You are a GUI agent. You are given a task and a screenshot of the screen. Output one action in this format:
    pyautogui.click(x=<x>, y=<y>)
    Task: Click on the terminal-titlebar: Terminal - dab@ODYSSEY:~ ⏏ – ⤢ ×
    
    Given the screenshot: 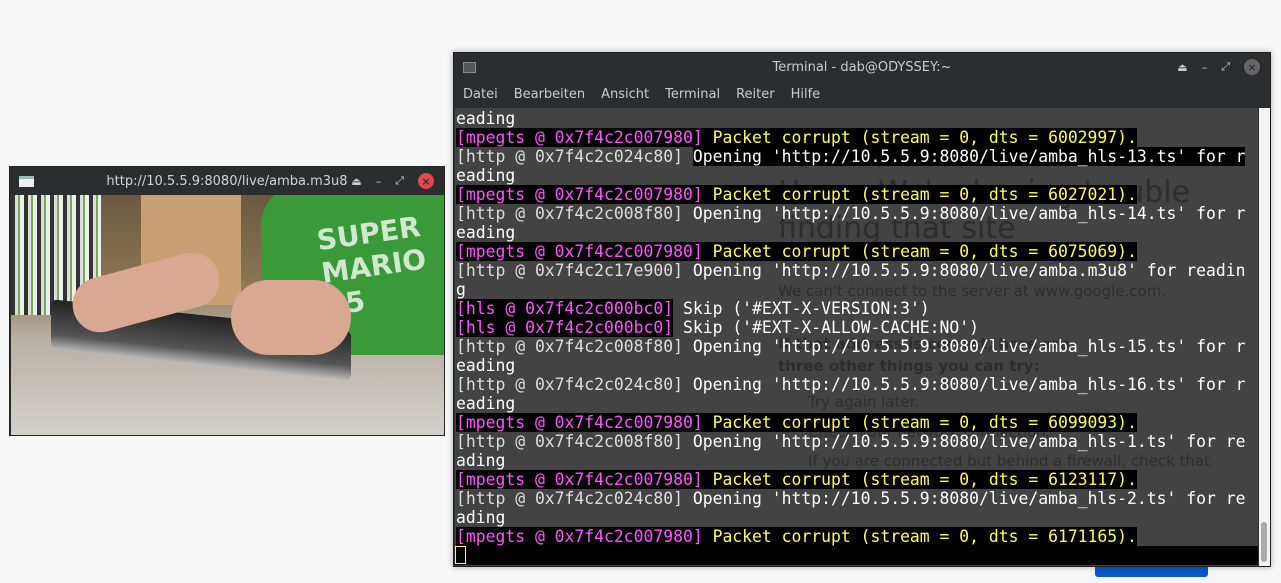 What is the action you would take?
    pyautogui.click(x=862, y=67)
    